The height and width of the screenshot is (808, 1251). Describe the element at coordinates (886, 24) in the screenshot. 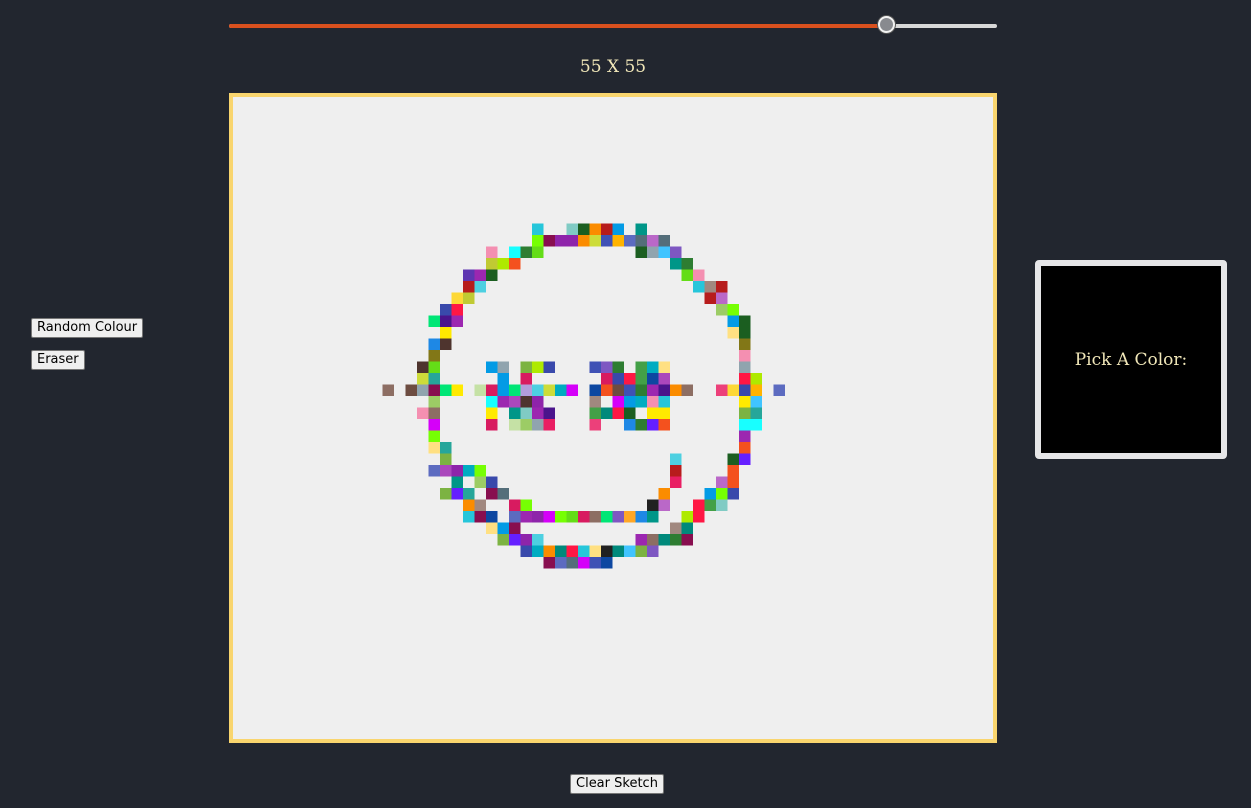

I see `slider-thumb` at that location.